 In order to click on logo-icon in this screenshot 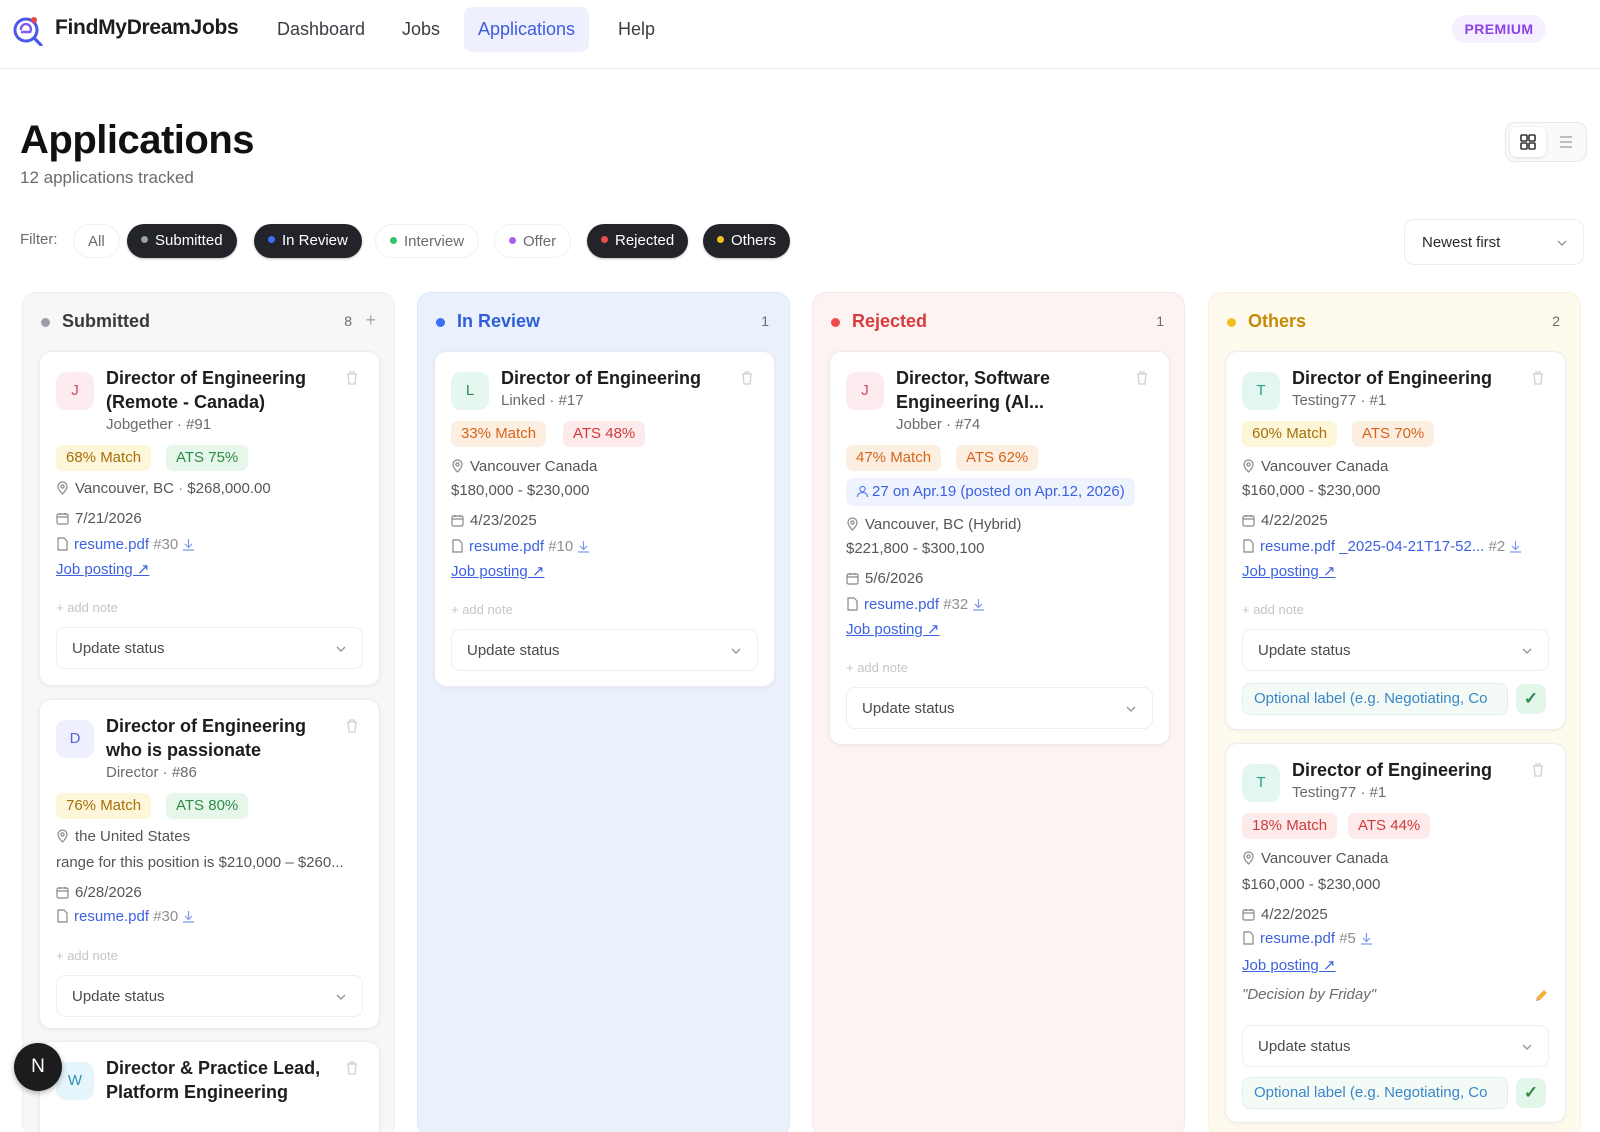, I will do `click(28, 30)`.